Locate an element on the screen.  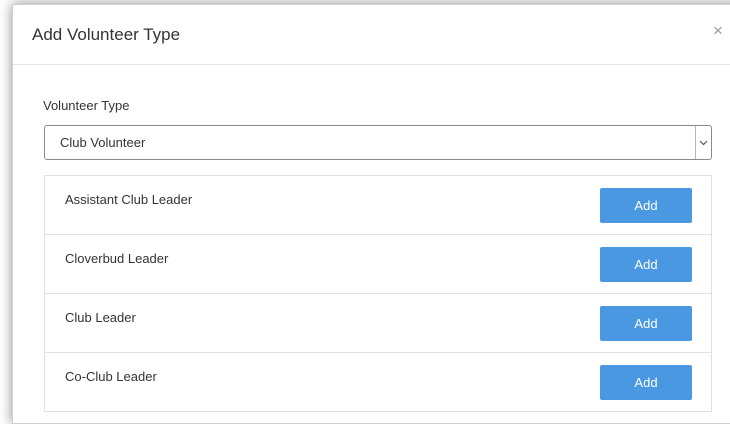
close-button: × is located at coordinates (718, 31).